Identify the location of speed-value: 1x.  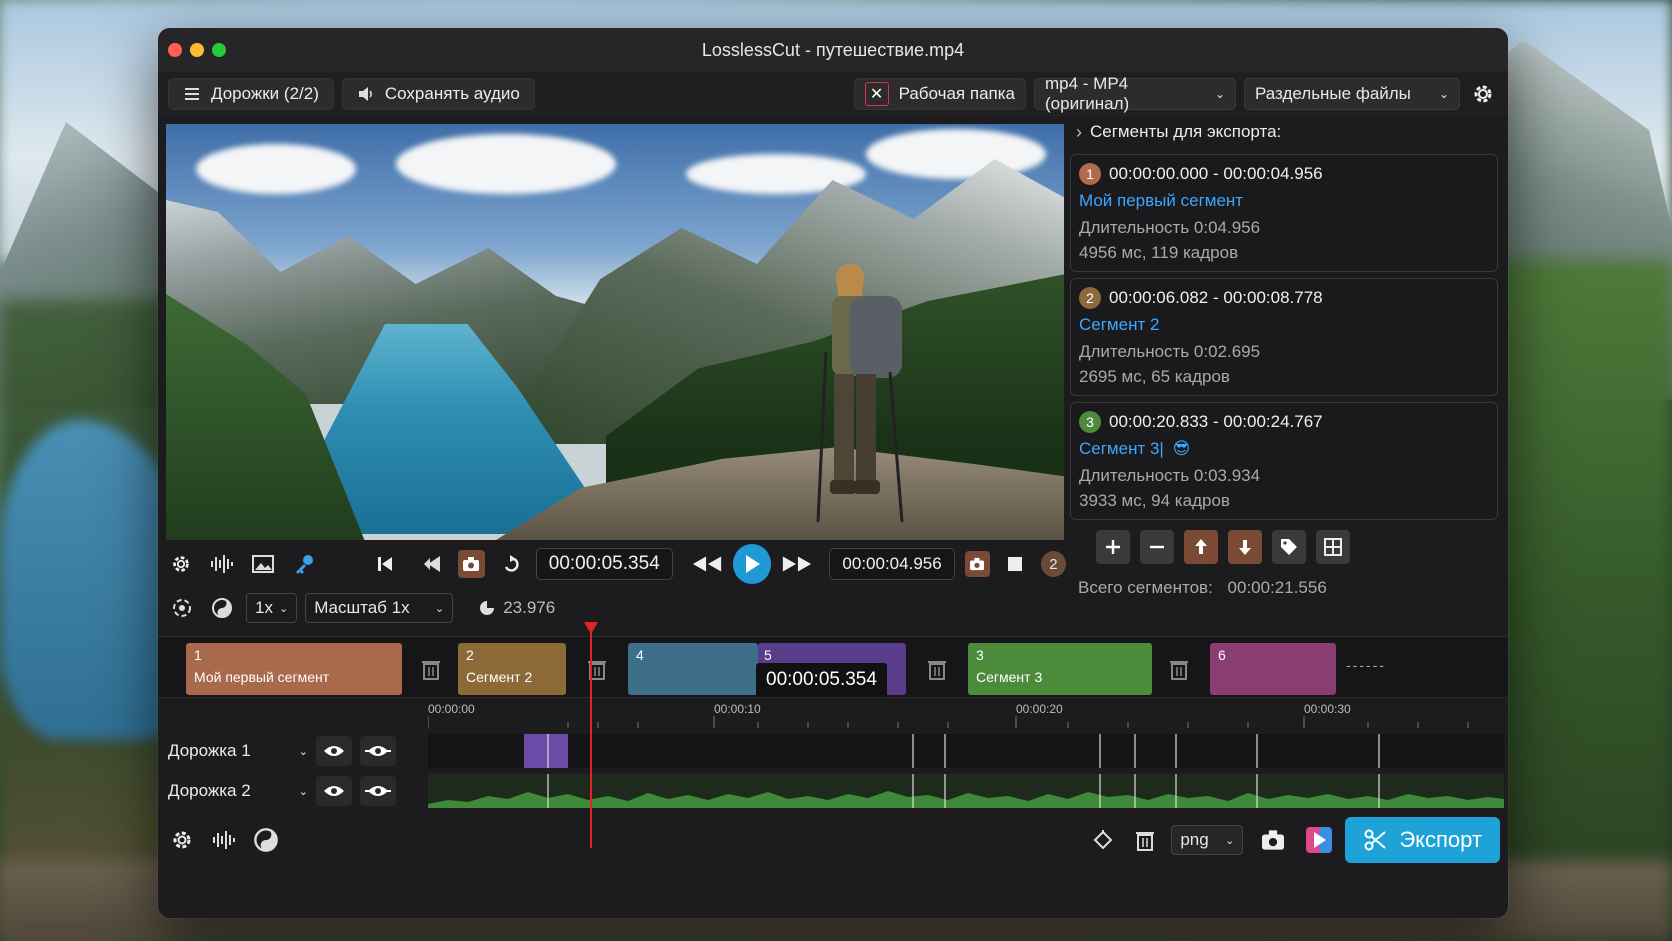
(264, 607).